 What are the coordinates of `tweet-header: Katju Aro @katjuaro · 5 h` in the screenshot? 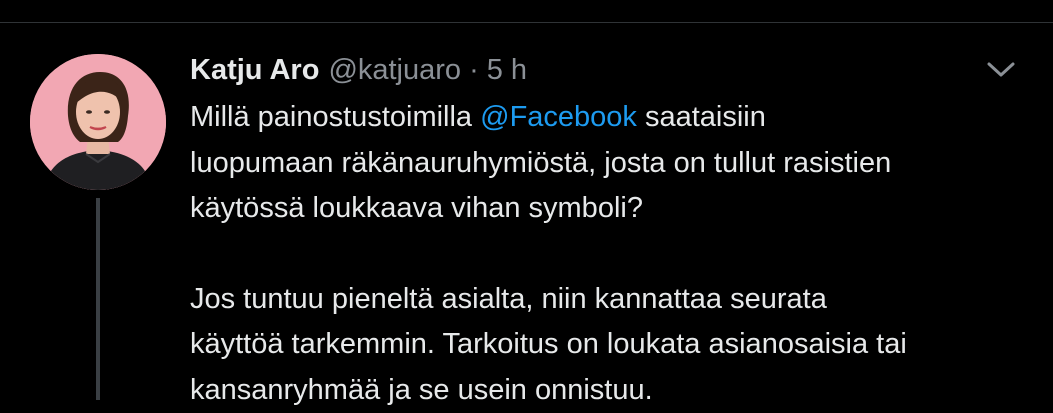 It's located at (358, 70).